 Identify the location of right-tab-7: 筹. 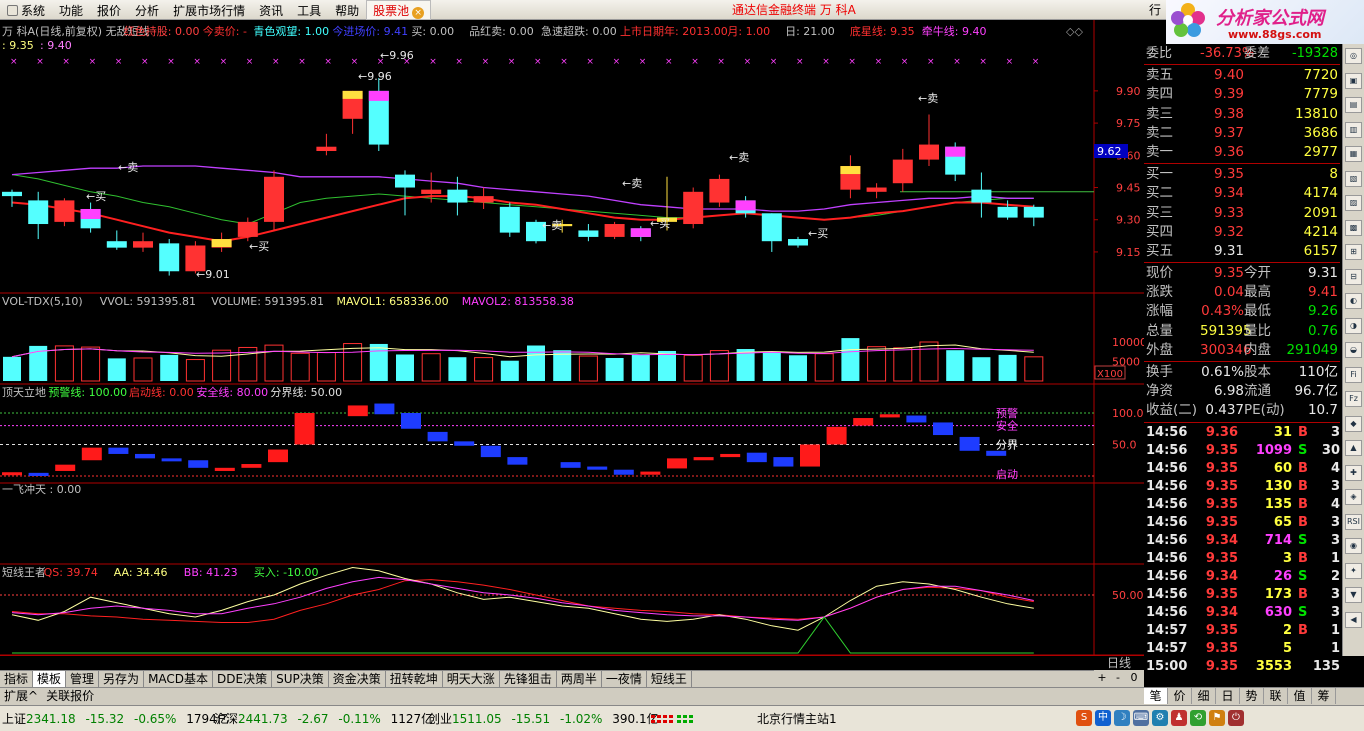
(1324, 696).